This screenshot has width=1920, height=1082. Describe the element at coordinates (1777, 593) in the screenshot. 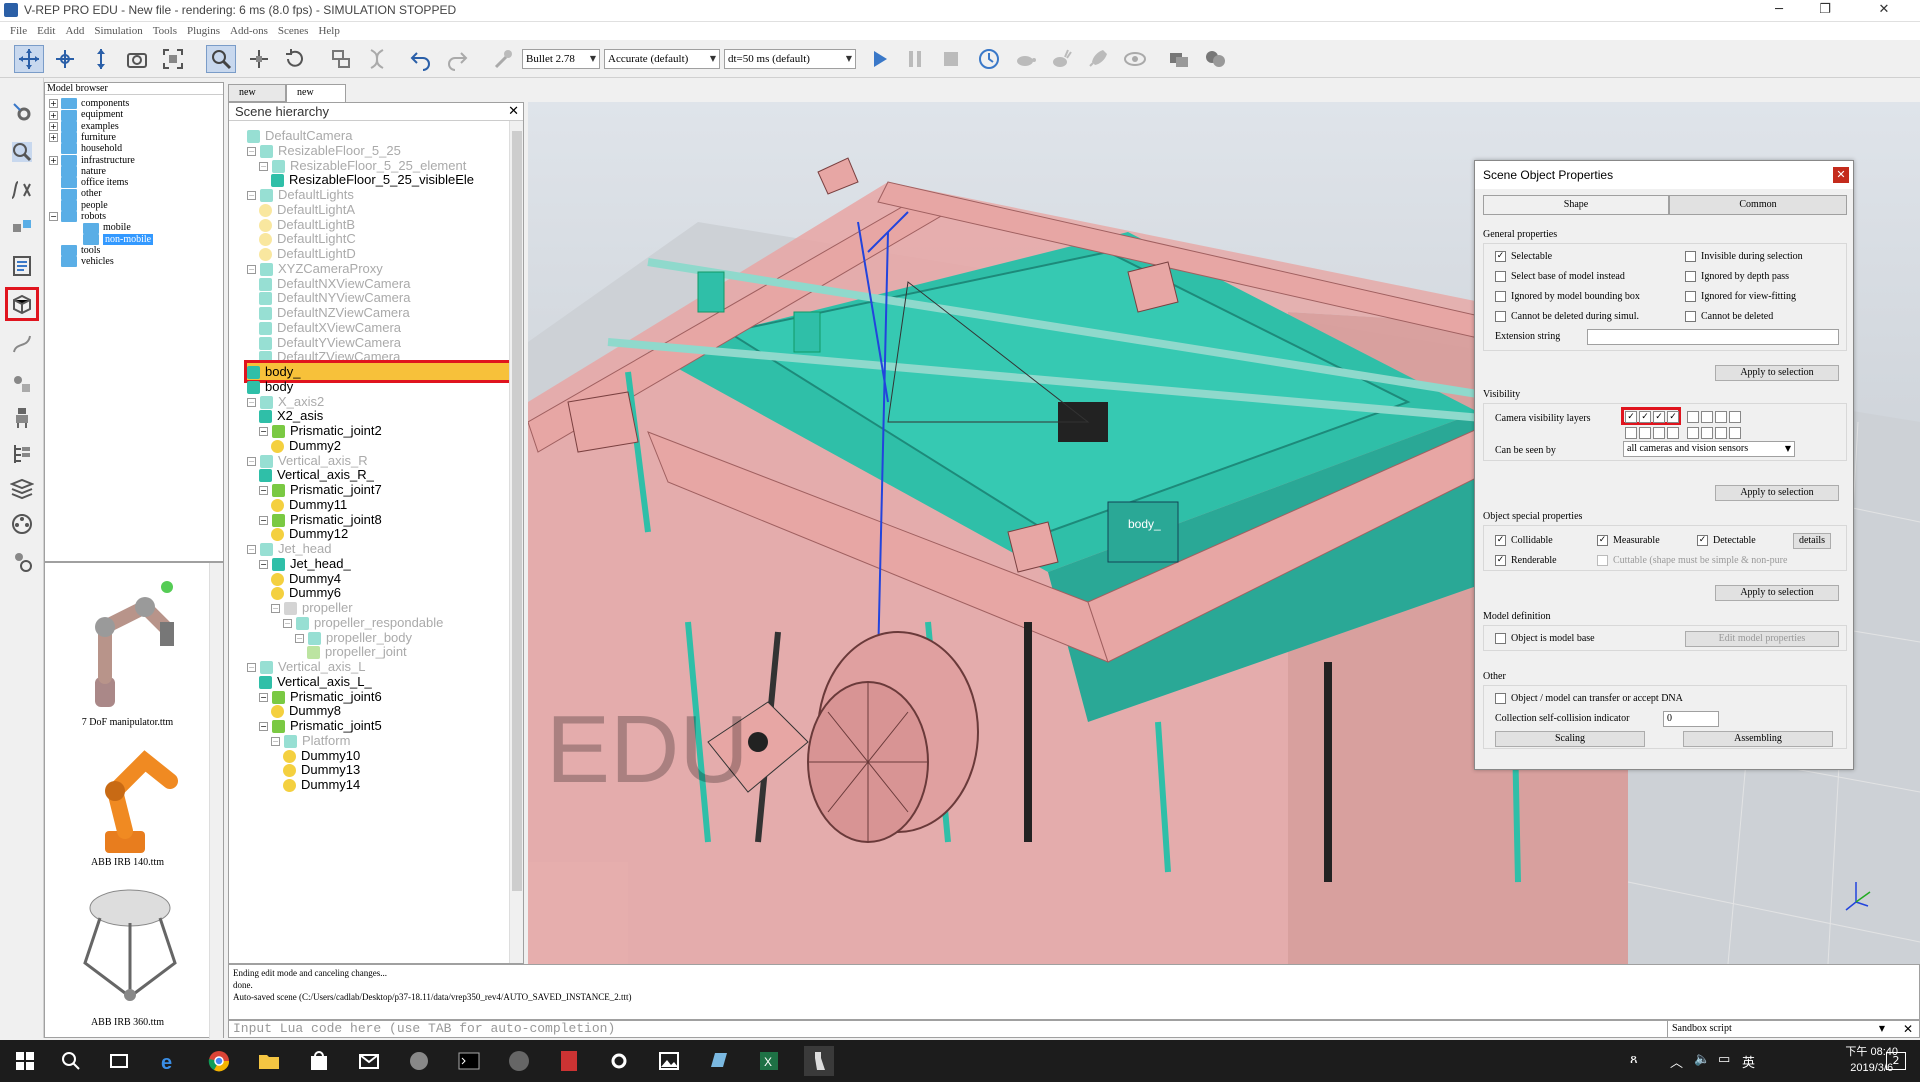

I see `apply-special-button: Apply to selection` at that location.